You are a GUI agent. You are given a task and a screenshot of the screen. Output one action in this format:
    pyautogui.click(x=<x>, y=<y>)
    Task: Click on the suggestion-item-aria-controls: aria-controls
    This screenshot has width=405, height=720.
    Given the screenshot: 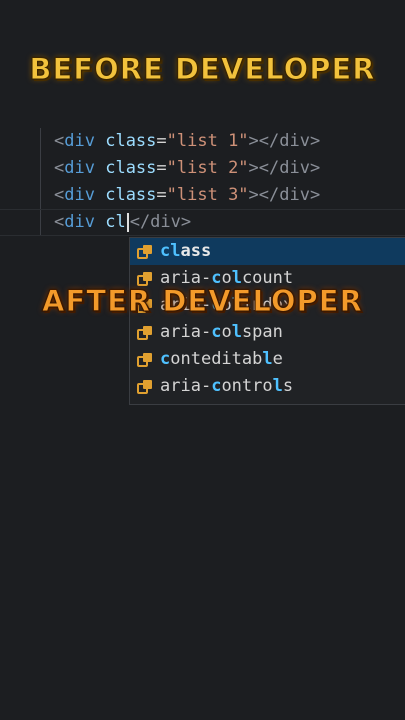 What is the action you would take?
    pyautogui.click(x=267, y=386)
    